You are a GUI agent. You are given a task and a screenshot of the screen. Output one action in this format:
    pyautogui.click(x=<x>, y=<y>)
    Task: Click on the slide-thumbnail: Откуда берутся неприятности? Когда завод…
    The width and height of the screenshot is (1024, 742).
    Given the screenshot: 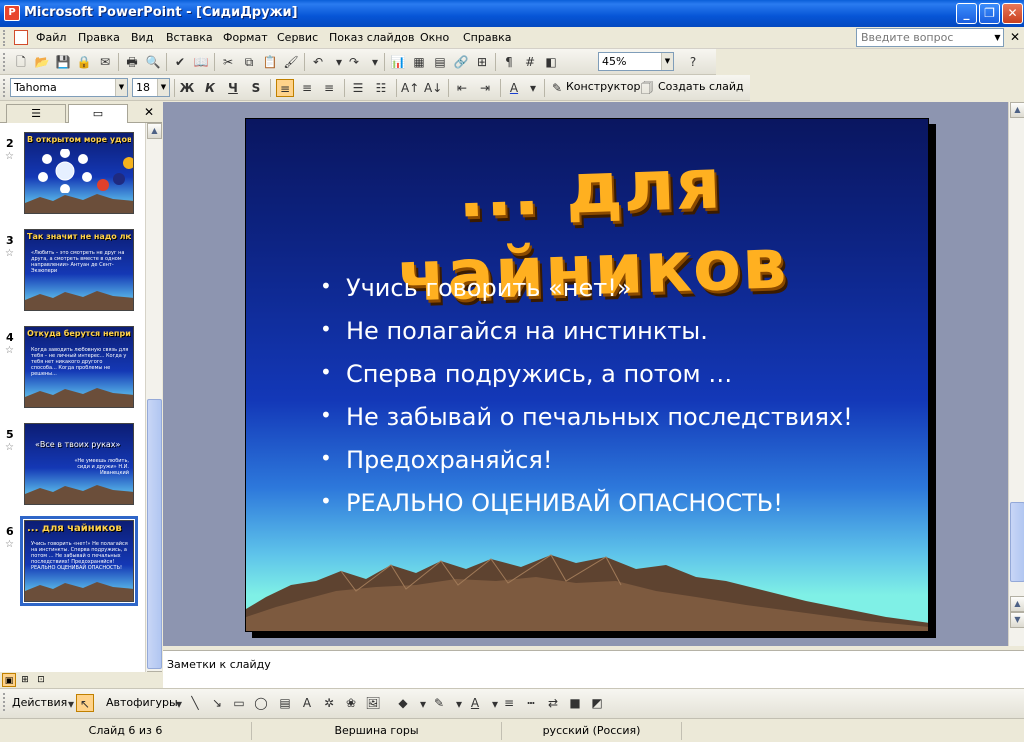 What is the action you would take?
    pyautogui.click(x=79, y=367)
    